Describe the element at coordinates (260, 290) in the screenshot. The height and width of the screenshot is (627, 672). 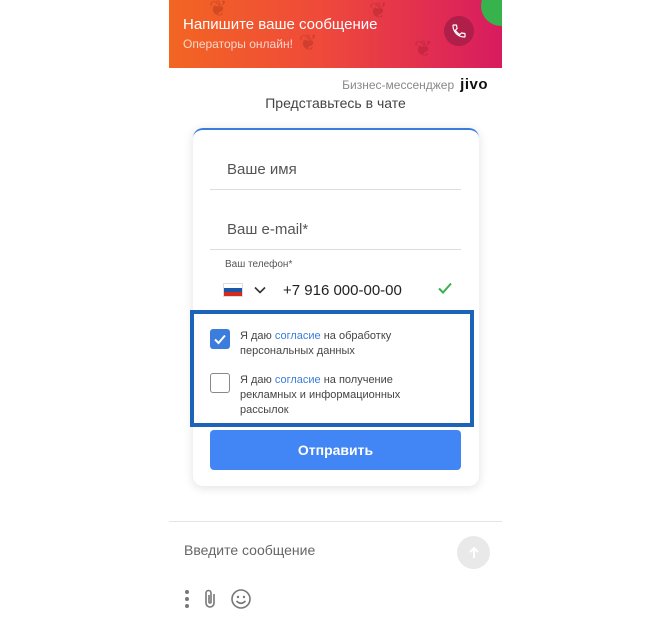
I see `chevron-down-icon` at that location.